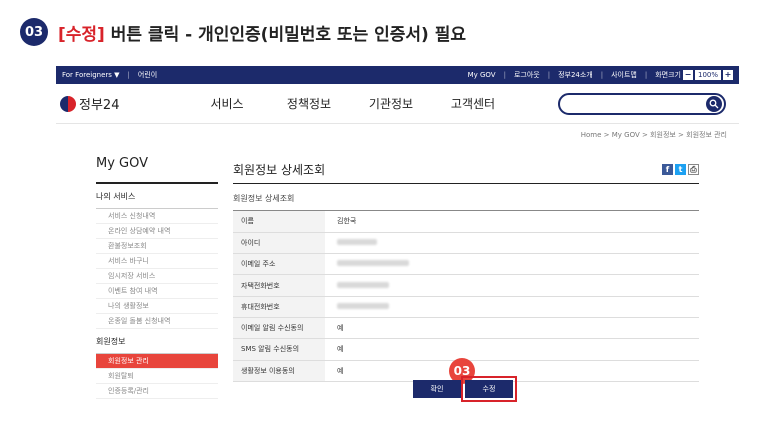 The width and height of the screenshot is (759, 434). What do you see at coordinates (157, 306) in the screenshot?
I see `side-item: 나의 생활정보` at bounding box center [157, 306].